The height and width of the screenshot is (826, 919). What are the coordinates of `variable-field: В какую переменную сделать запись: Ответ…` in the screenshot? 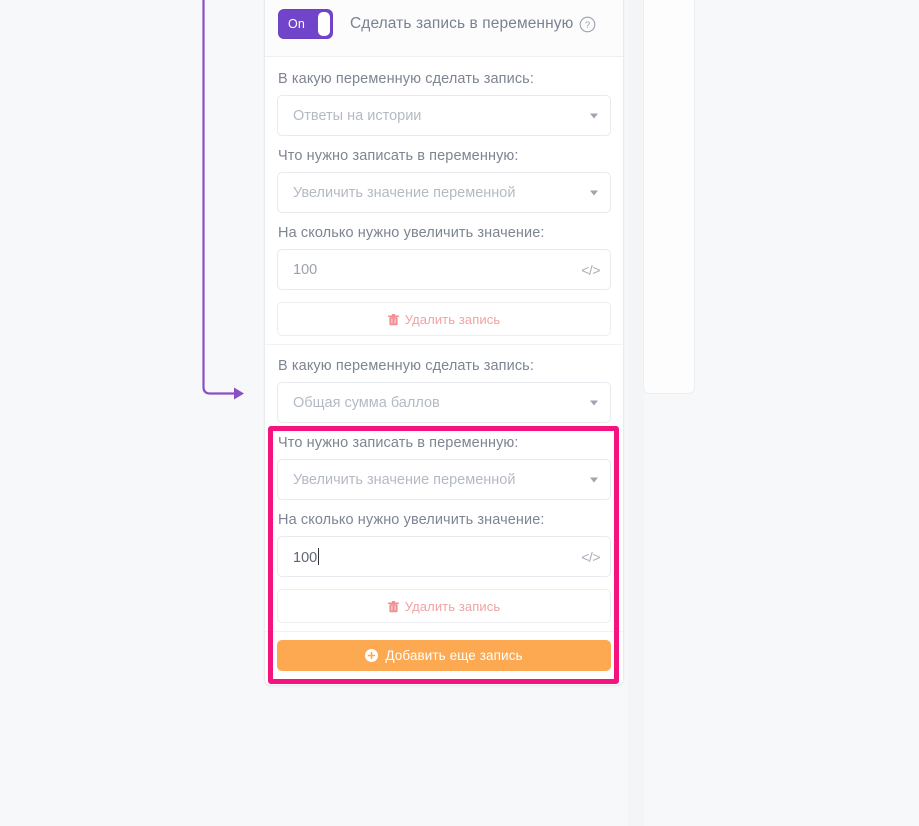 It's located at (444, 103).